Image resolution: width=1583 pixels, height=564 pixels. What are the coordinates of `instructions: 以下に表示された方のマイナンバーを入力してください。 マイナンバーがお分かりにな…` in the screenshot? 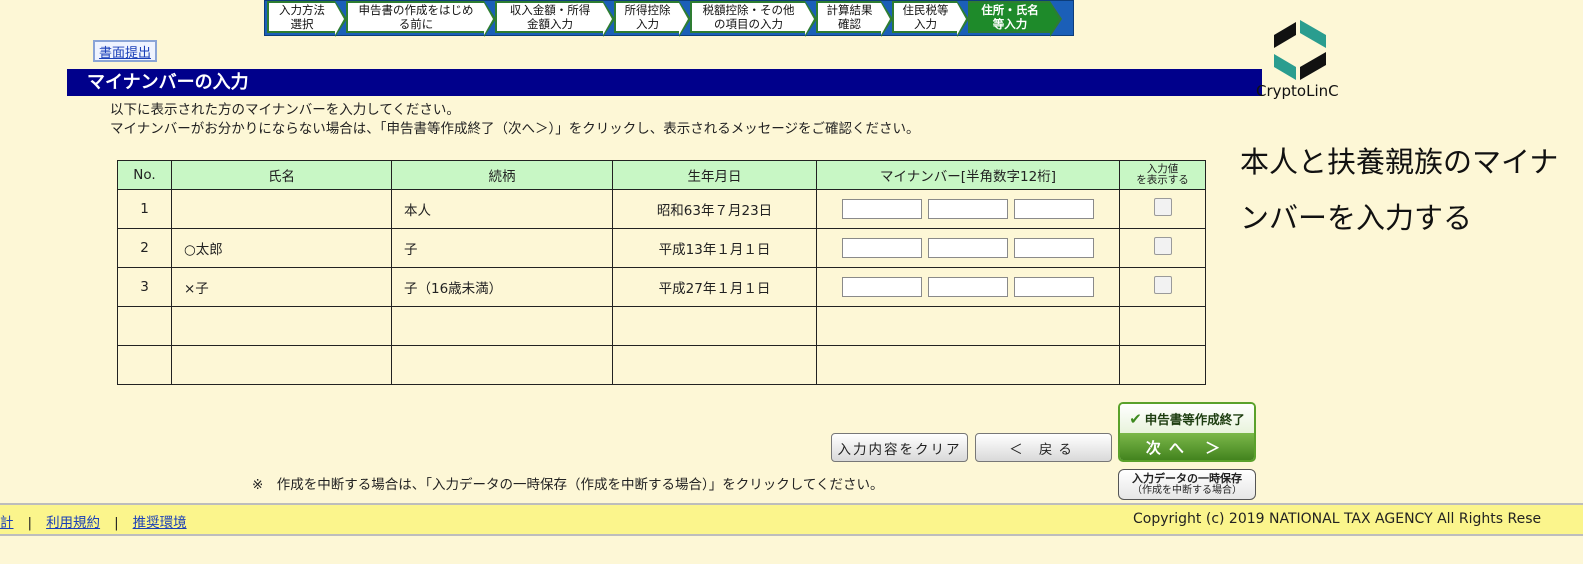 It's located at (514, 120).